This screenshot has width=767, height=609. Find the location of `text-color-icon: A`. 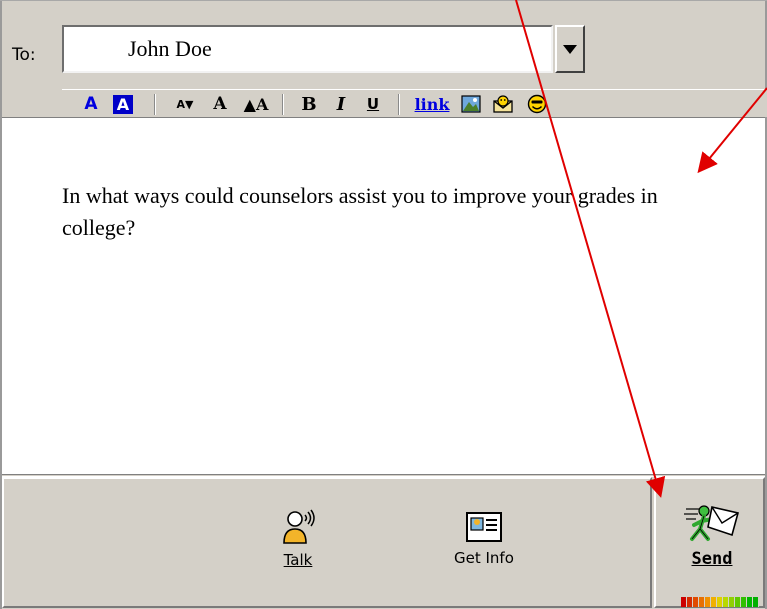

text-color-icon: A is located at coordinates (91, 104).